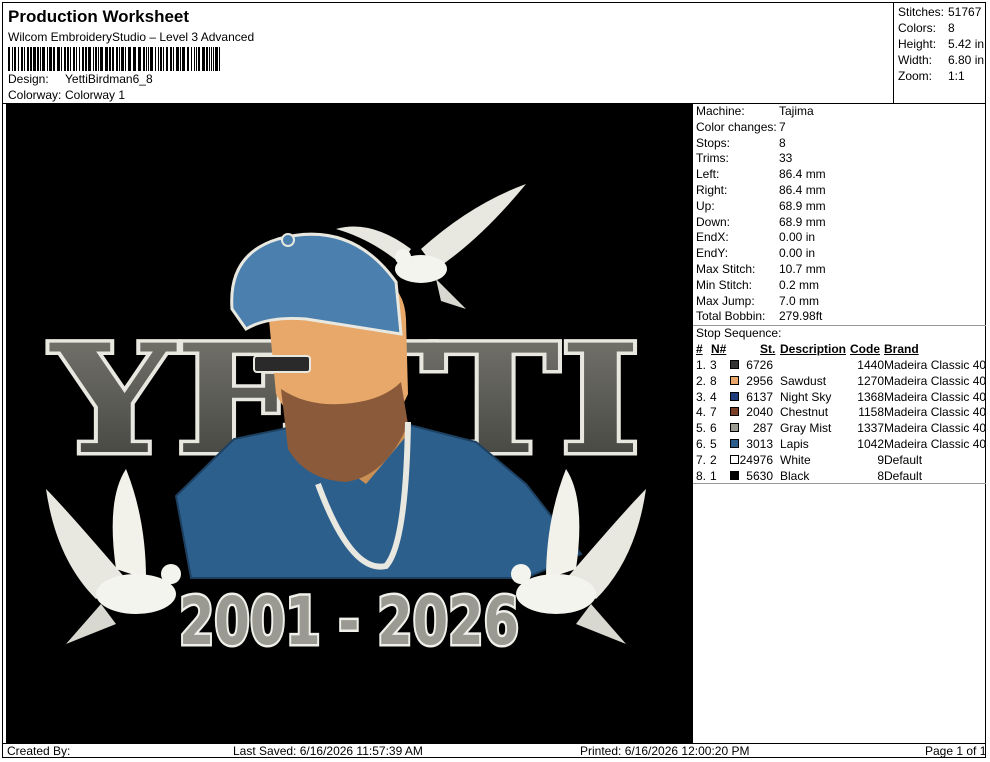 The width and height of the screenshot is (990, 762). Describe the element at coordinates (761, 174) in the screenshot. I see `machine-info-row: Left: 86.4 mm` at that location.